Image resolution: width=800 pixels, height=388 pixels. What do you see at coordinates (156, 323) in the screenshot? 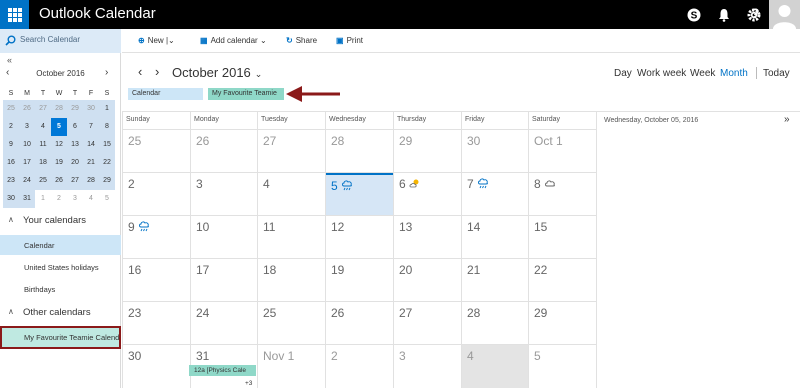
I see `day-cell: 23` at bounding box center [156, 323].